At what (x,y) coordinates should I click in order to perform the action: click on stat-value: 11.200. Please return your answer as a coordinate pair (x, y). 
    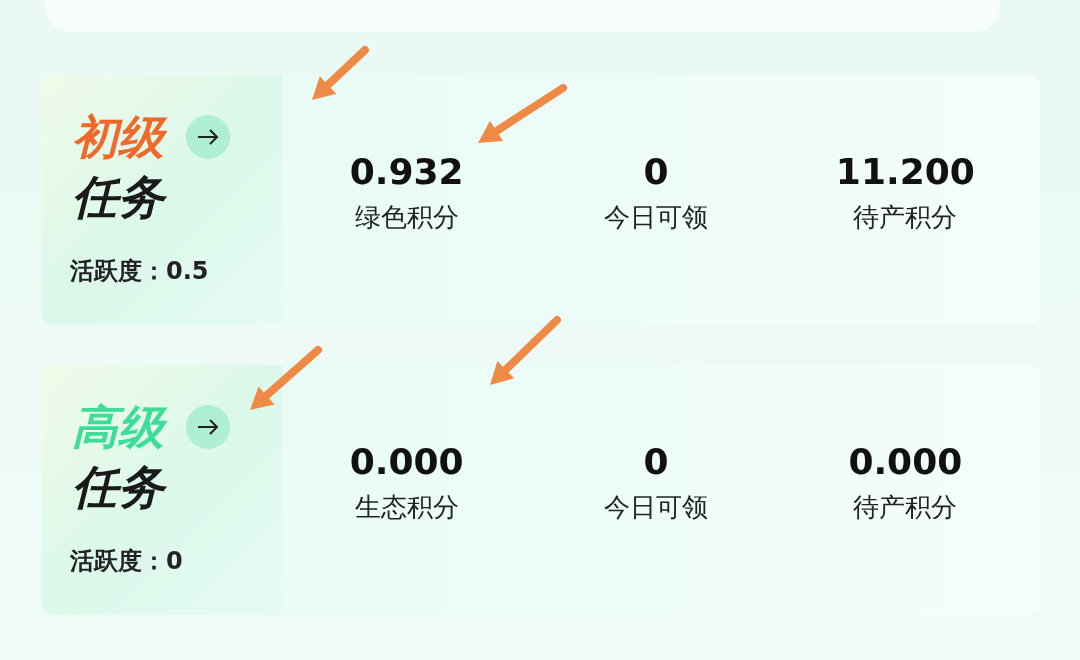
    Looking at the image, I should click on (905, 171).